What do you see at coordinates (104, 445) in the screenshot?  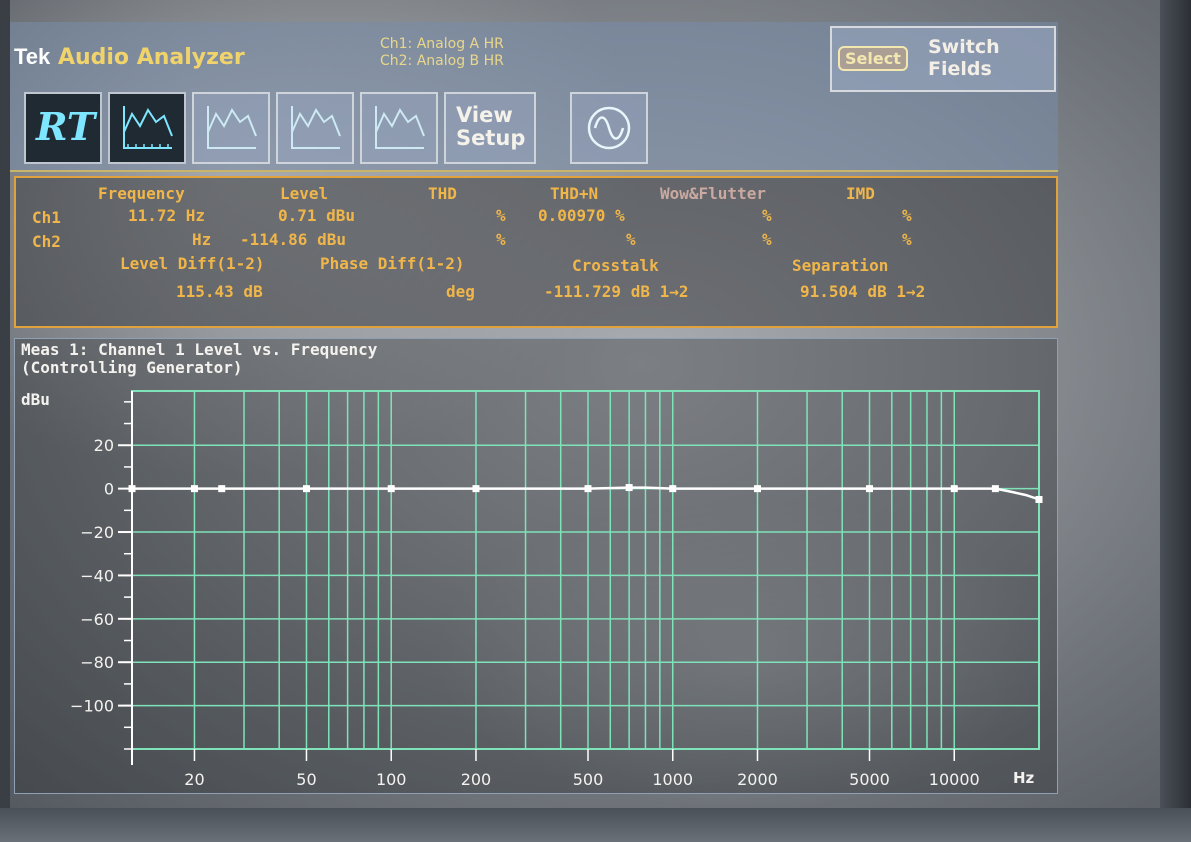 I see `y-tick-label: 20` at bounding box center [104, 445].